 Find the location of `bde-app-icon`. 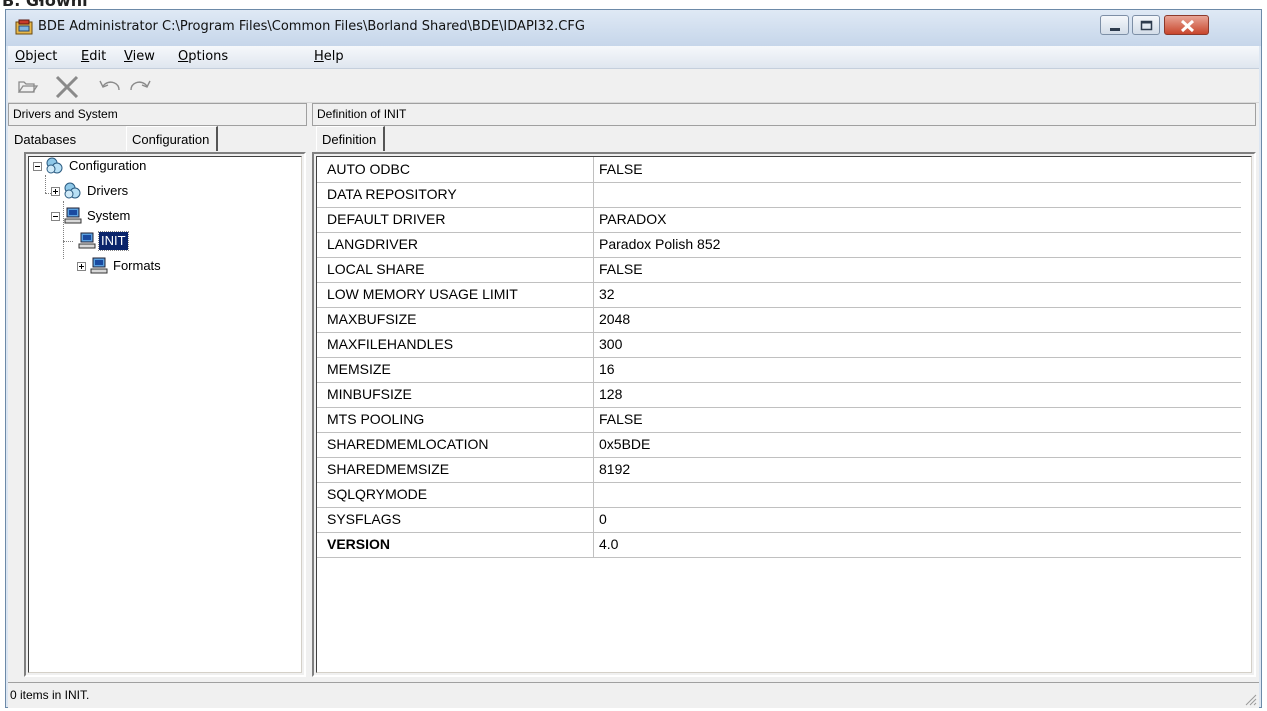

bde-app-icon is located at coordinates (24, 27).